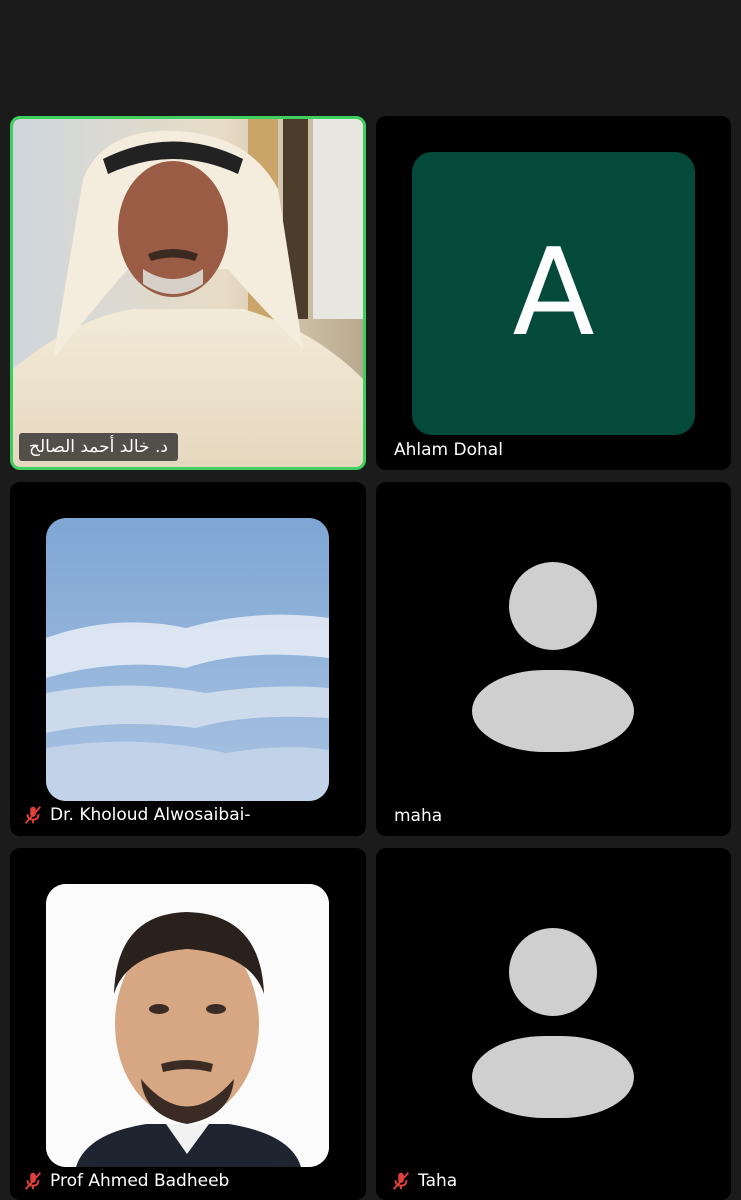  What do you see at coordinates (553, 659) in the screenshot?
I see `participant-tile-maha: maha` at bounding box center [553, 659].